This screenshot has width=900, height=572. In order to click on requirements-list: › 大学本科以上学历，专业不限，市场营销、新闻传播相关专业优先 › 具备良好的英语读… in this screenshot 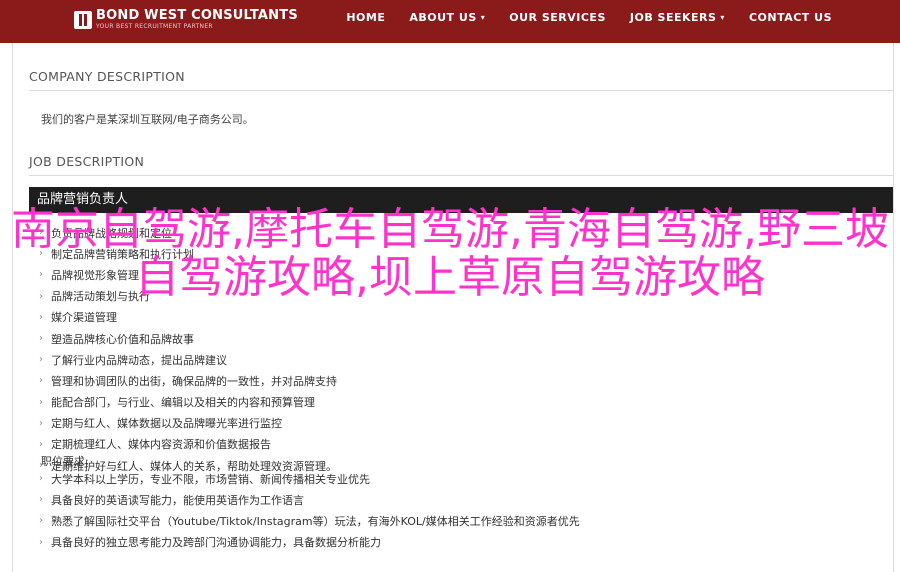, I will do `click(309, 510)`.